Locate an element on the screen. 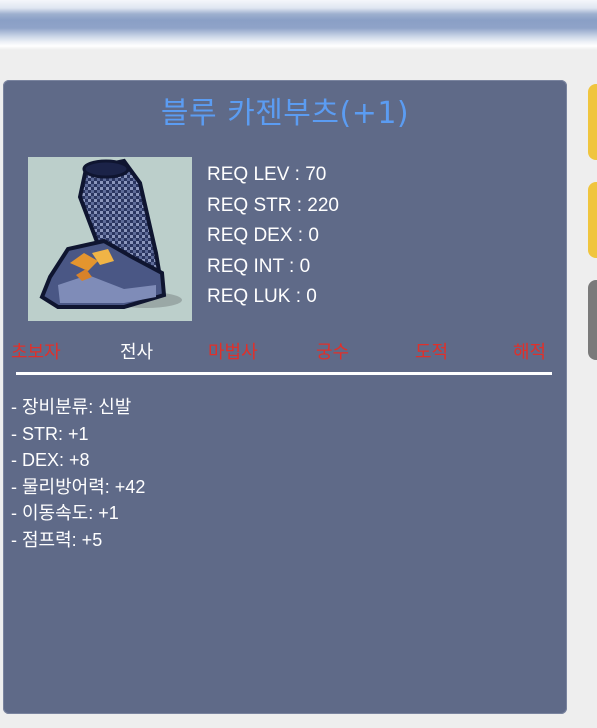 The image size is (597, 728). req-int: REQ INT : 0 is located at coordinates (259, 266).